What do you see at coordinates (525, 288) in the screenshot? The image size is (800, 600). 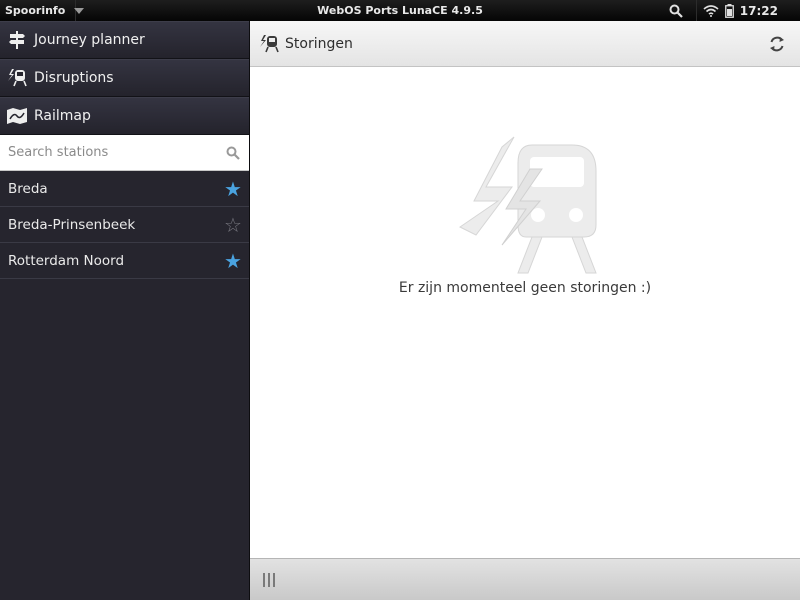 I see `empty-state-message: Er zijn momenteel geen storingen :)` at bounding box center [525, 288].